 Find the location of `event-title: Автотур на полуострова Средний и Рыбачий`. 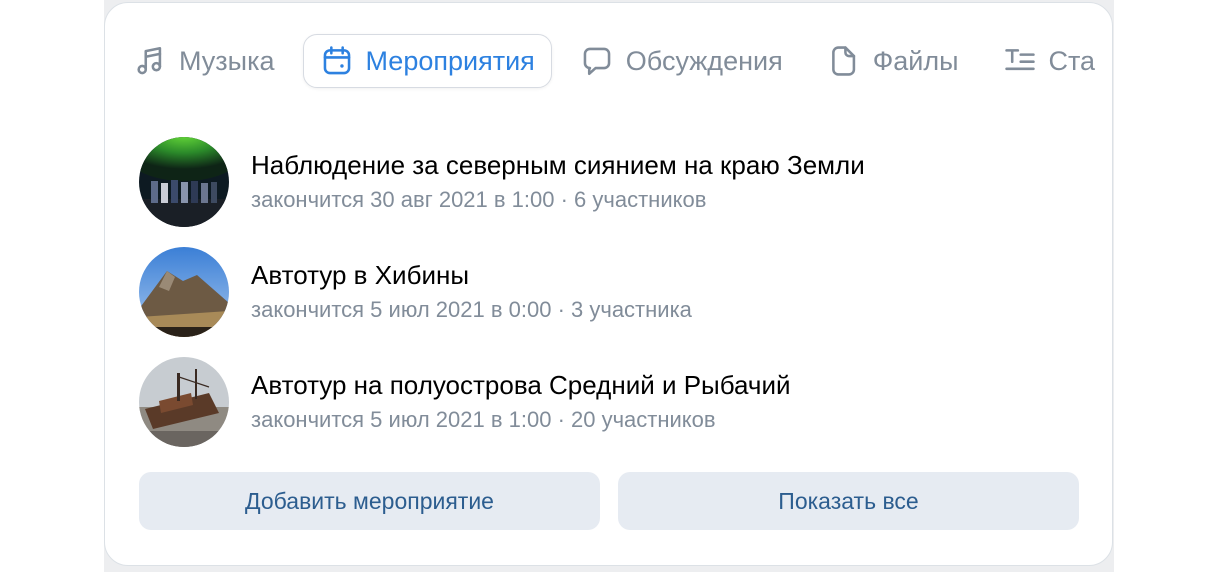

event-title: Автотур на полуострова Средний и Рыбачий is located at coordinates (521, 385).